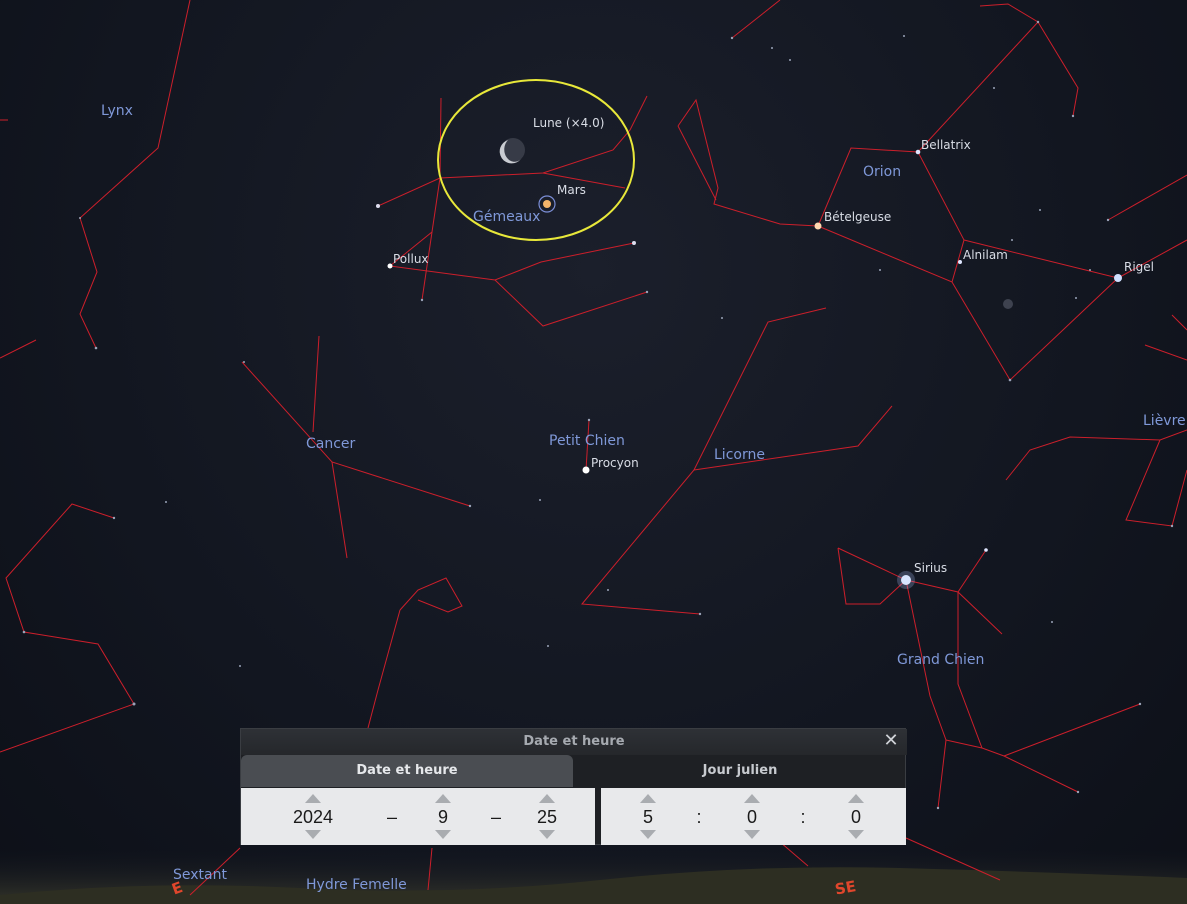 The width and height of the screenshot is (1187, 904). I want to click on month-value: 9, so click(443, 817).